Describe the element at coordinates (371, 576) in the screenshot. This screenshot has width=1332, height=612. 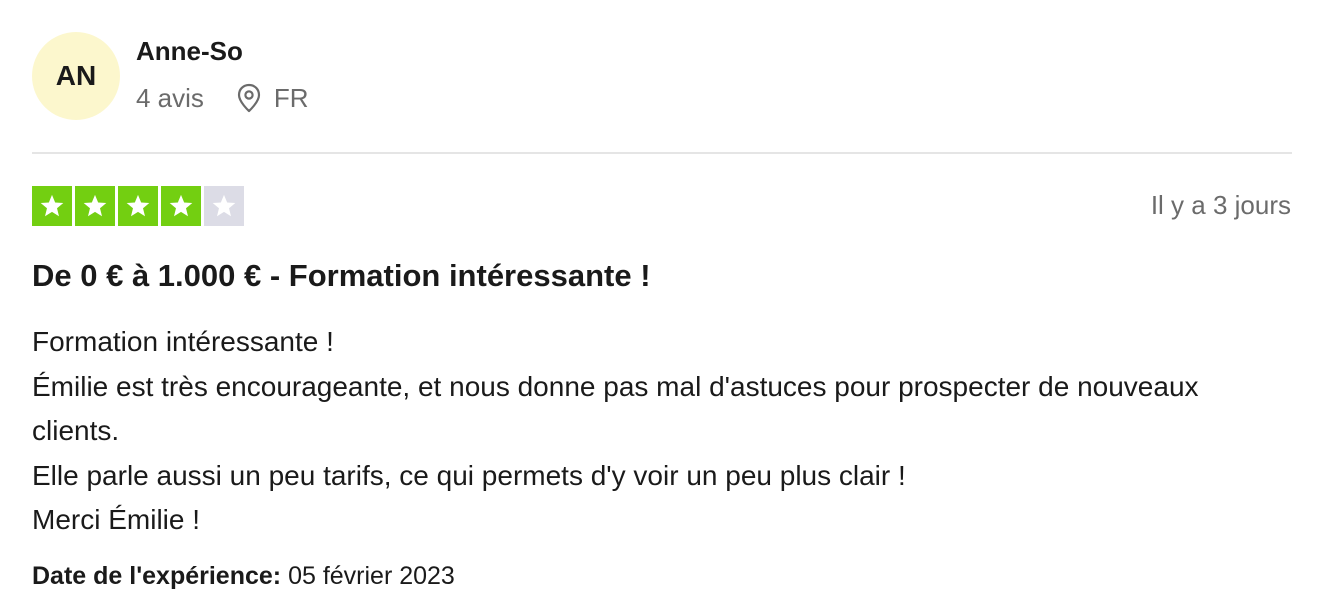
I see `experience-date-value: 05 février 2023` at that location.